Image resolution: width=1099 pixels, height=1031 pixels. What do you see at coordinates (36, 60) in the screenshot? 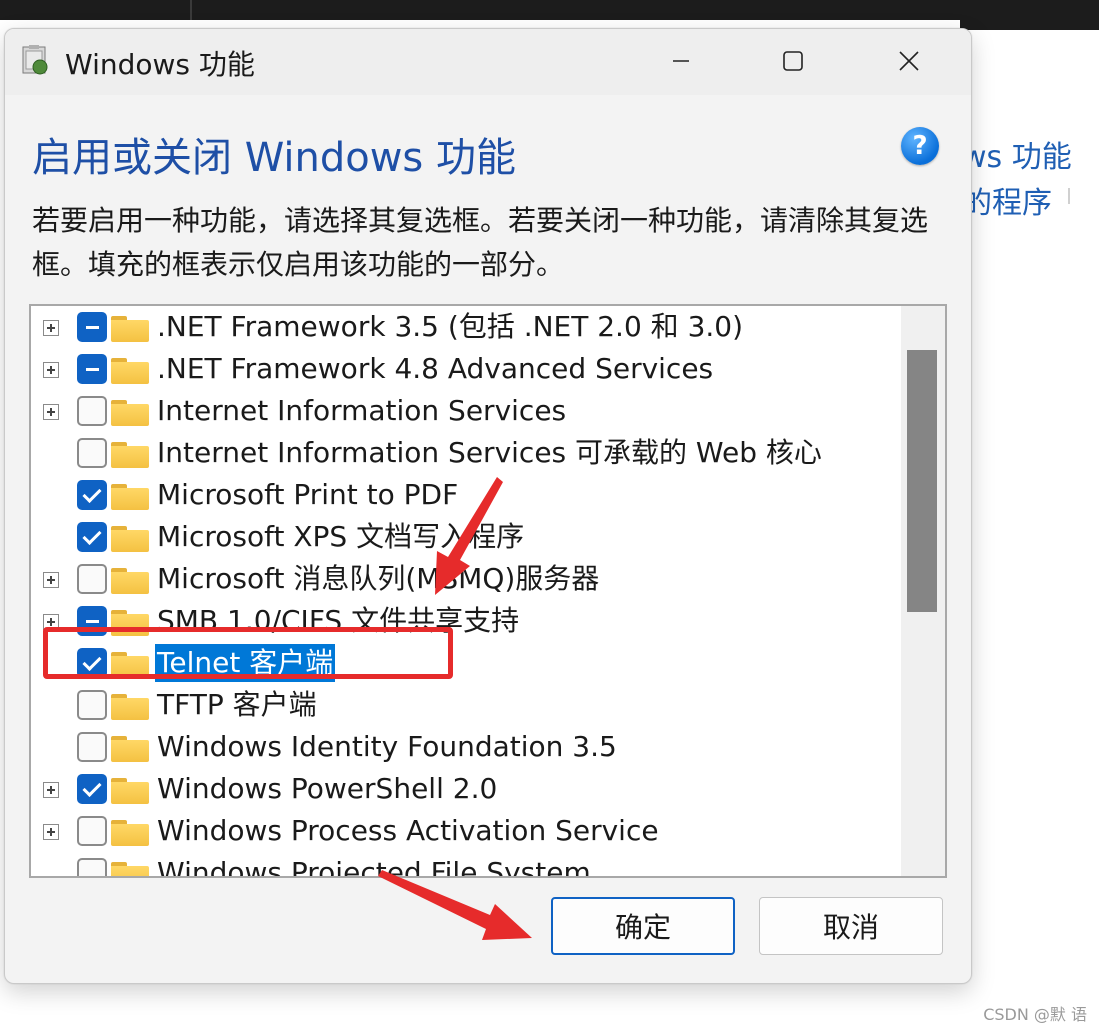
I see `windows-features-app-icon` at bounding box center [36, 60].